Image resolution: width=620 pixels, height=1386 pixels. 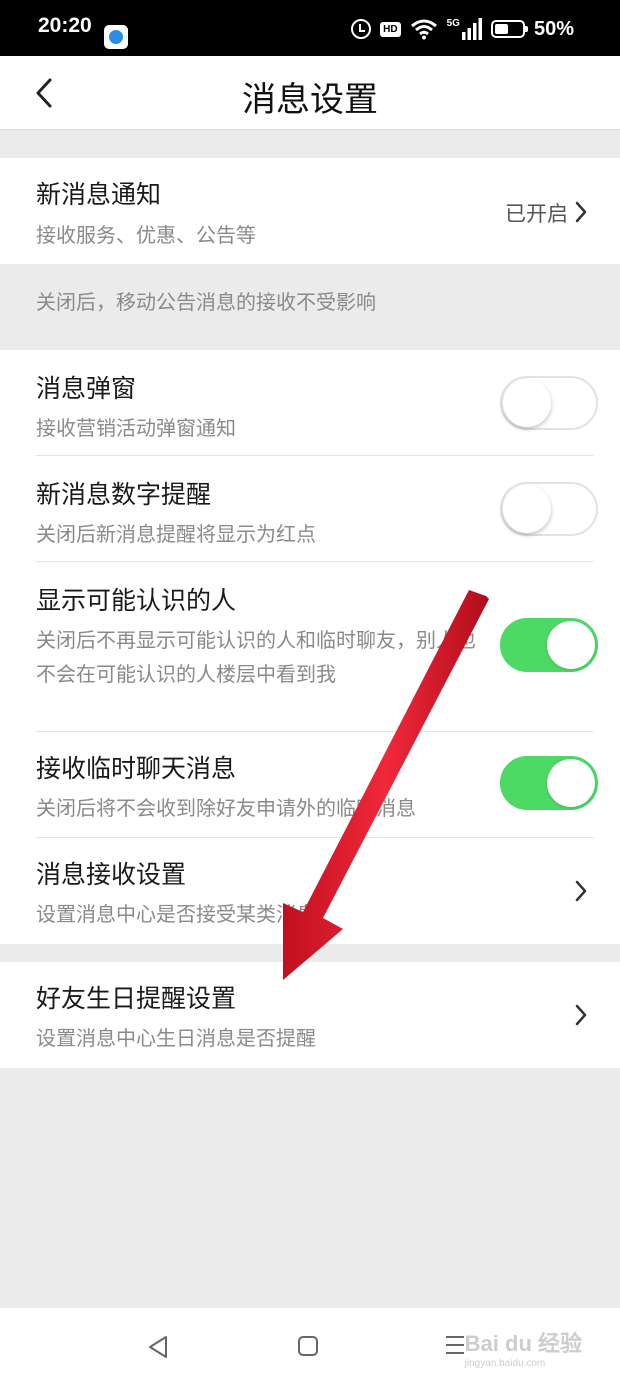 What do you see at coordinates (65, 25) in the screenshot?
I see `status-time: 20:20` at bounding box center [65, 25].